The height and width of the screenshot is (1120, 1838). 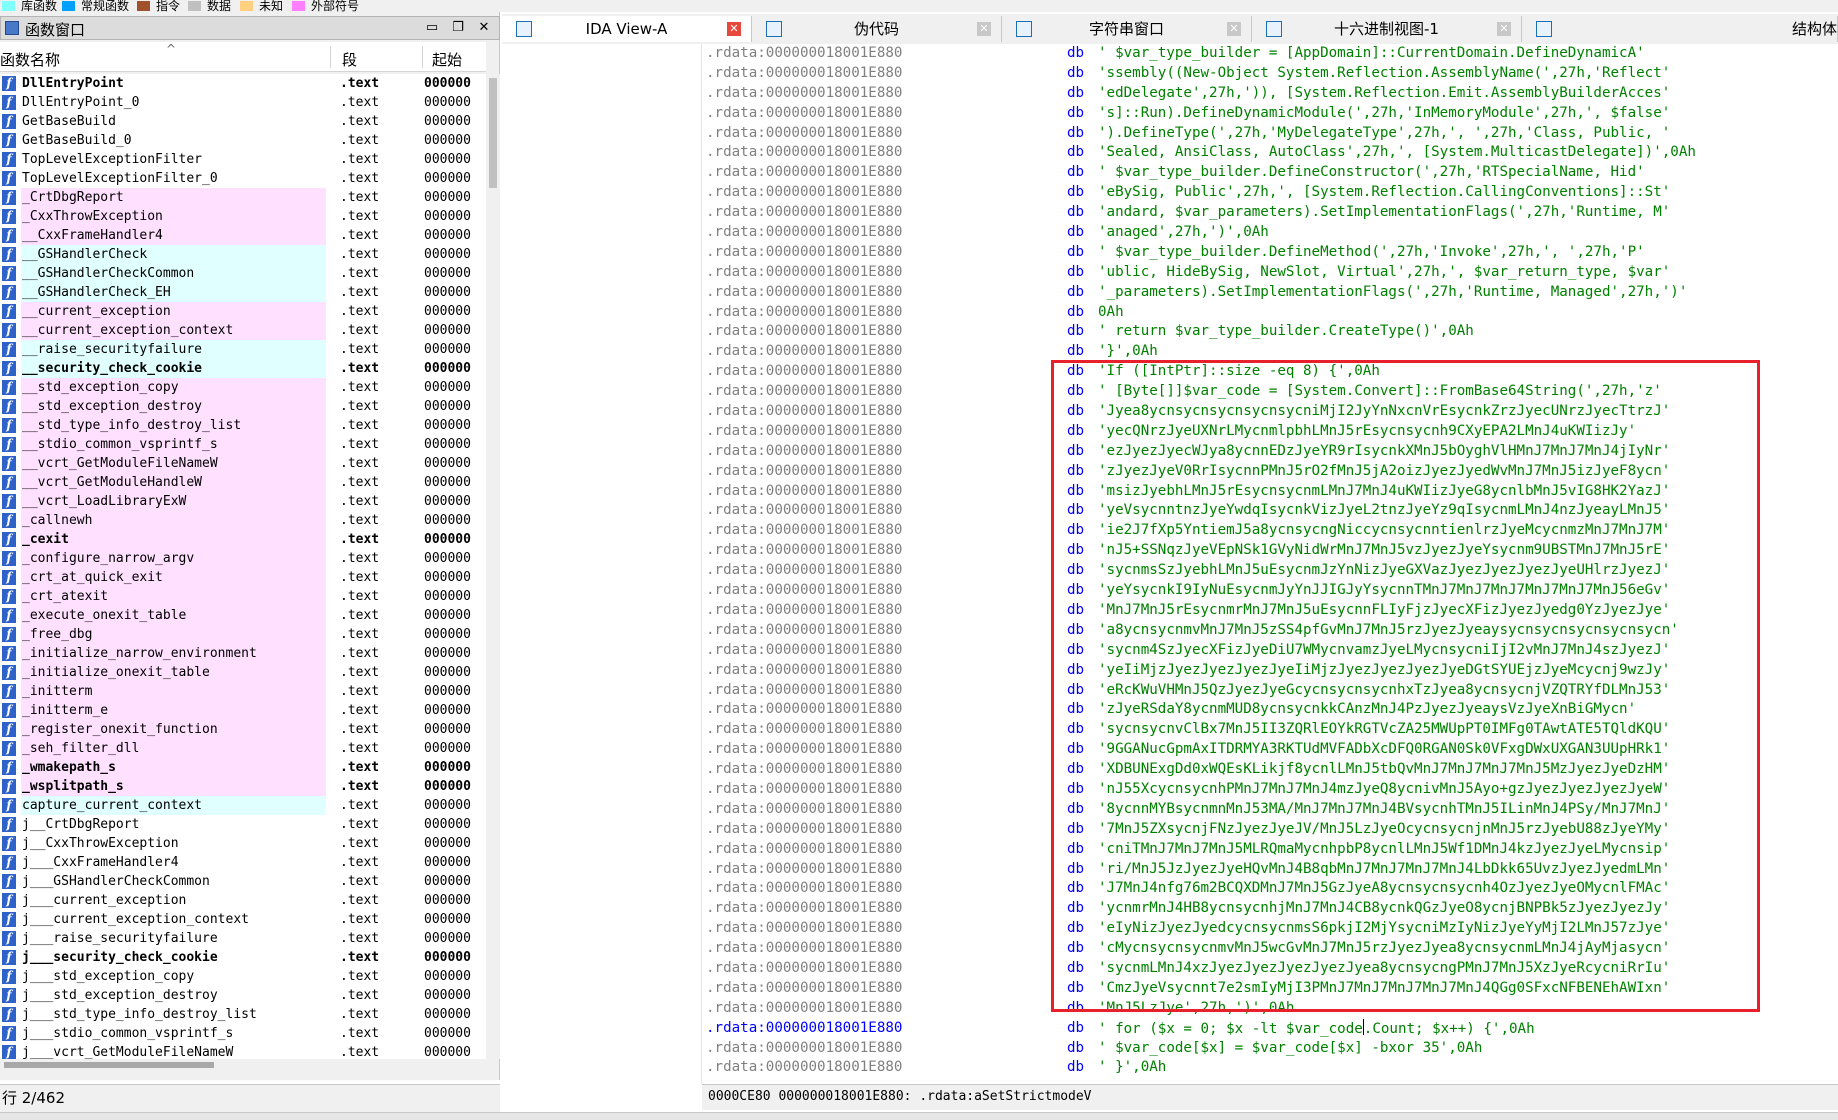 What do you see at coordinates (1127, 29) in the screenshot?
I see `tab: 字符串窗口 ✕` at bounding box center [1127, 29].